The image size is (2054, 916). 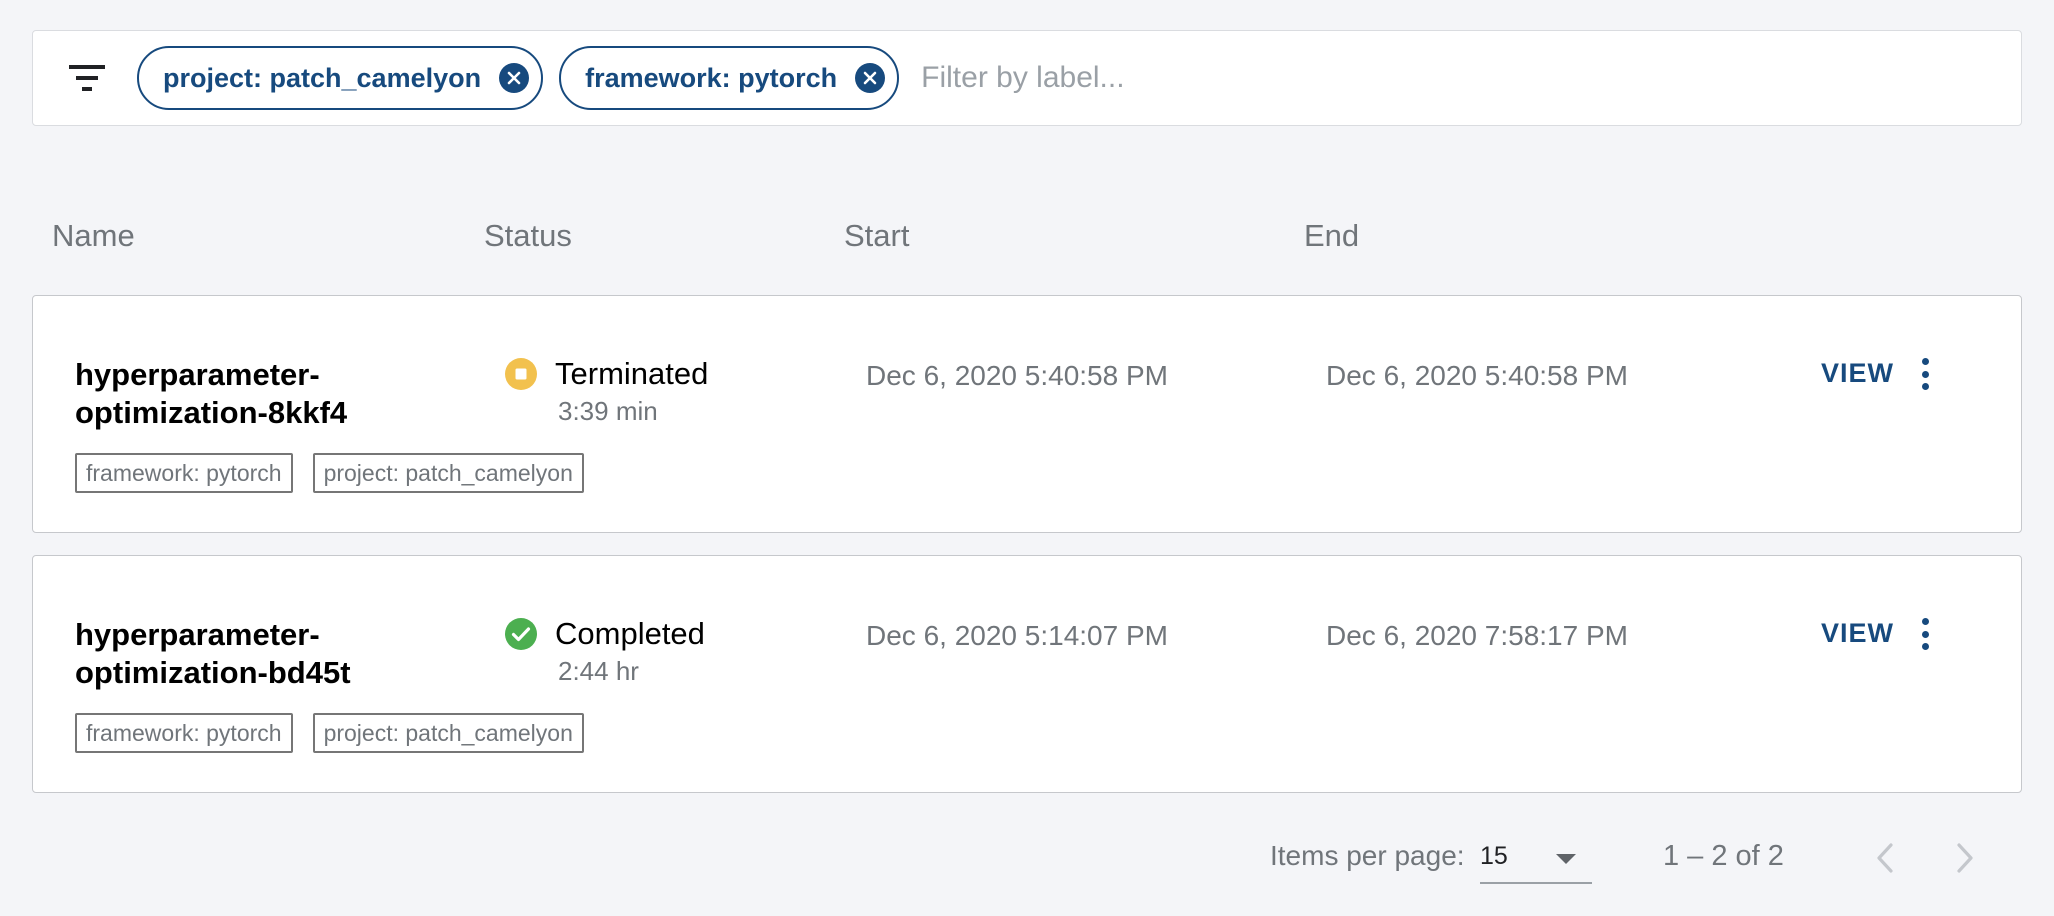 I want to click on page-size-value: 15, so click(x=1494, y=856).